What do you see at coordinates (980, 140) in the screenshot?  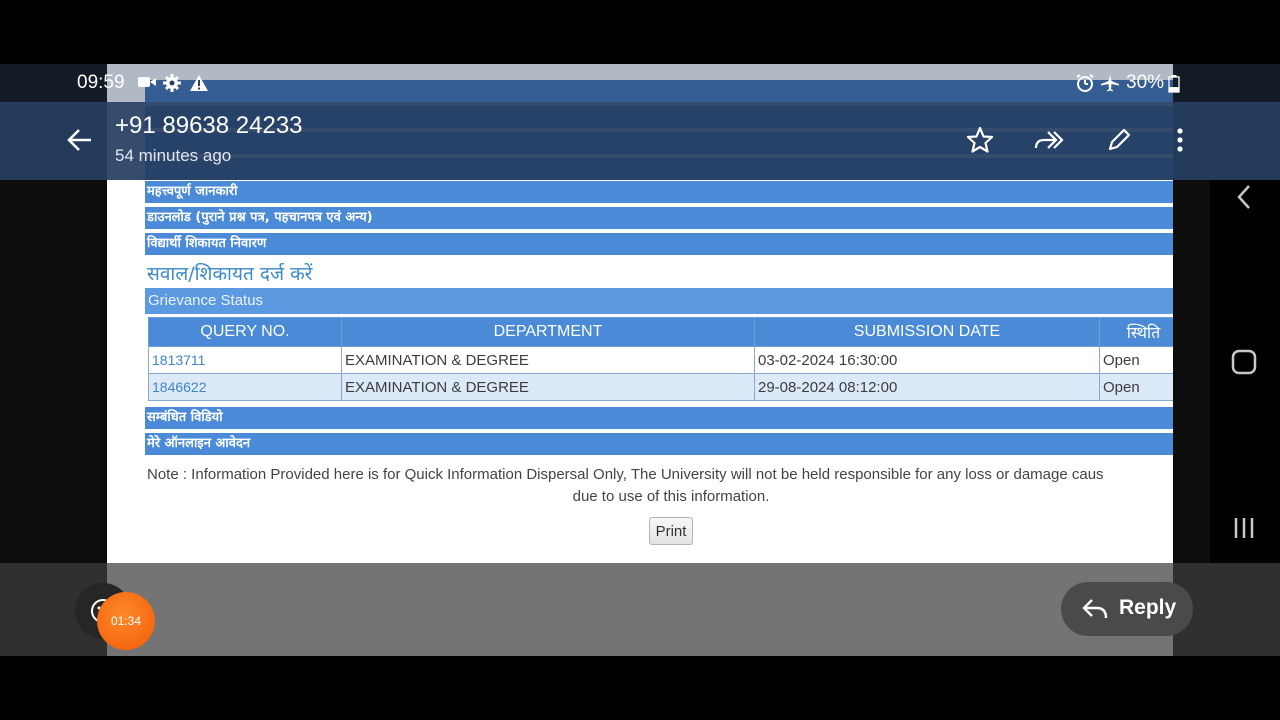 I see `star-icon` at bounding box center [980, 140].